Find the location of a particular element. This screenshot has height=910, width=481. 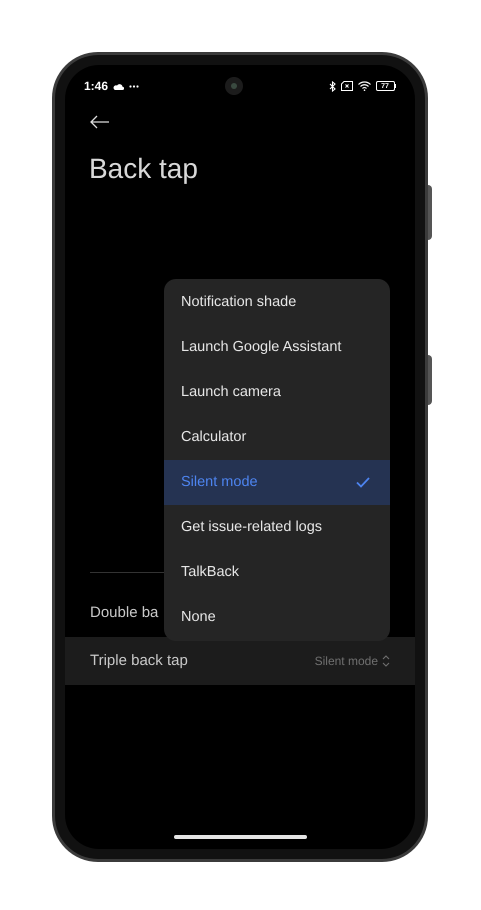

menu-item: Calculator is located at coordinates (277, 437).